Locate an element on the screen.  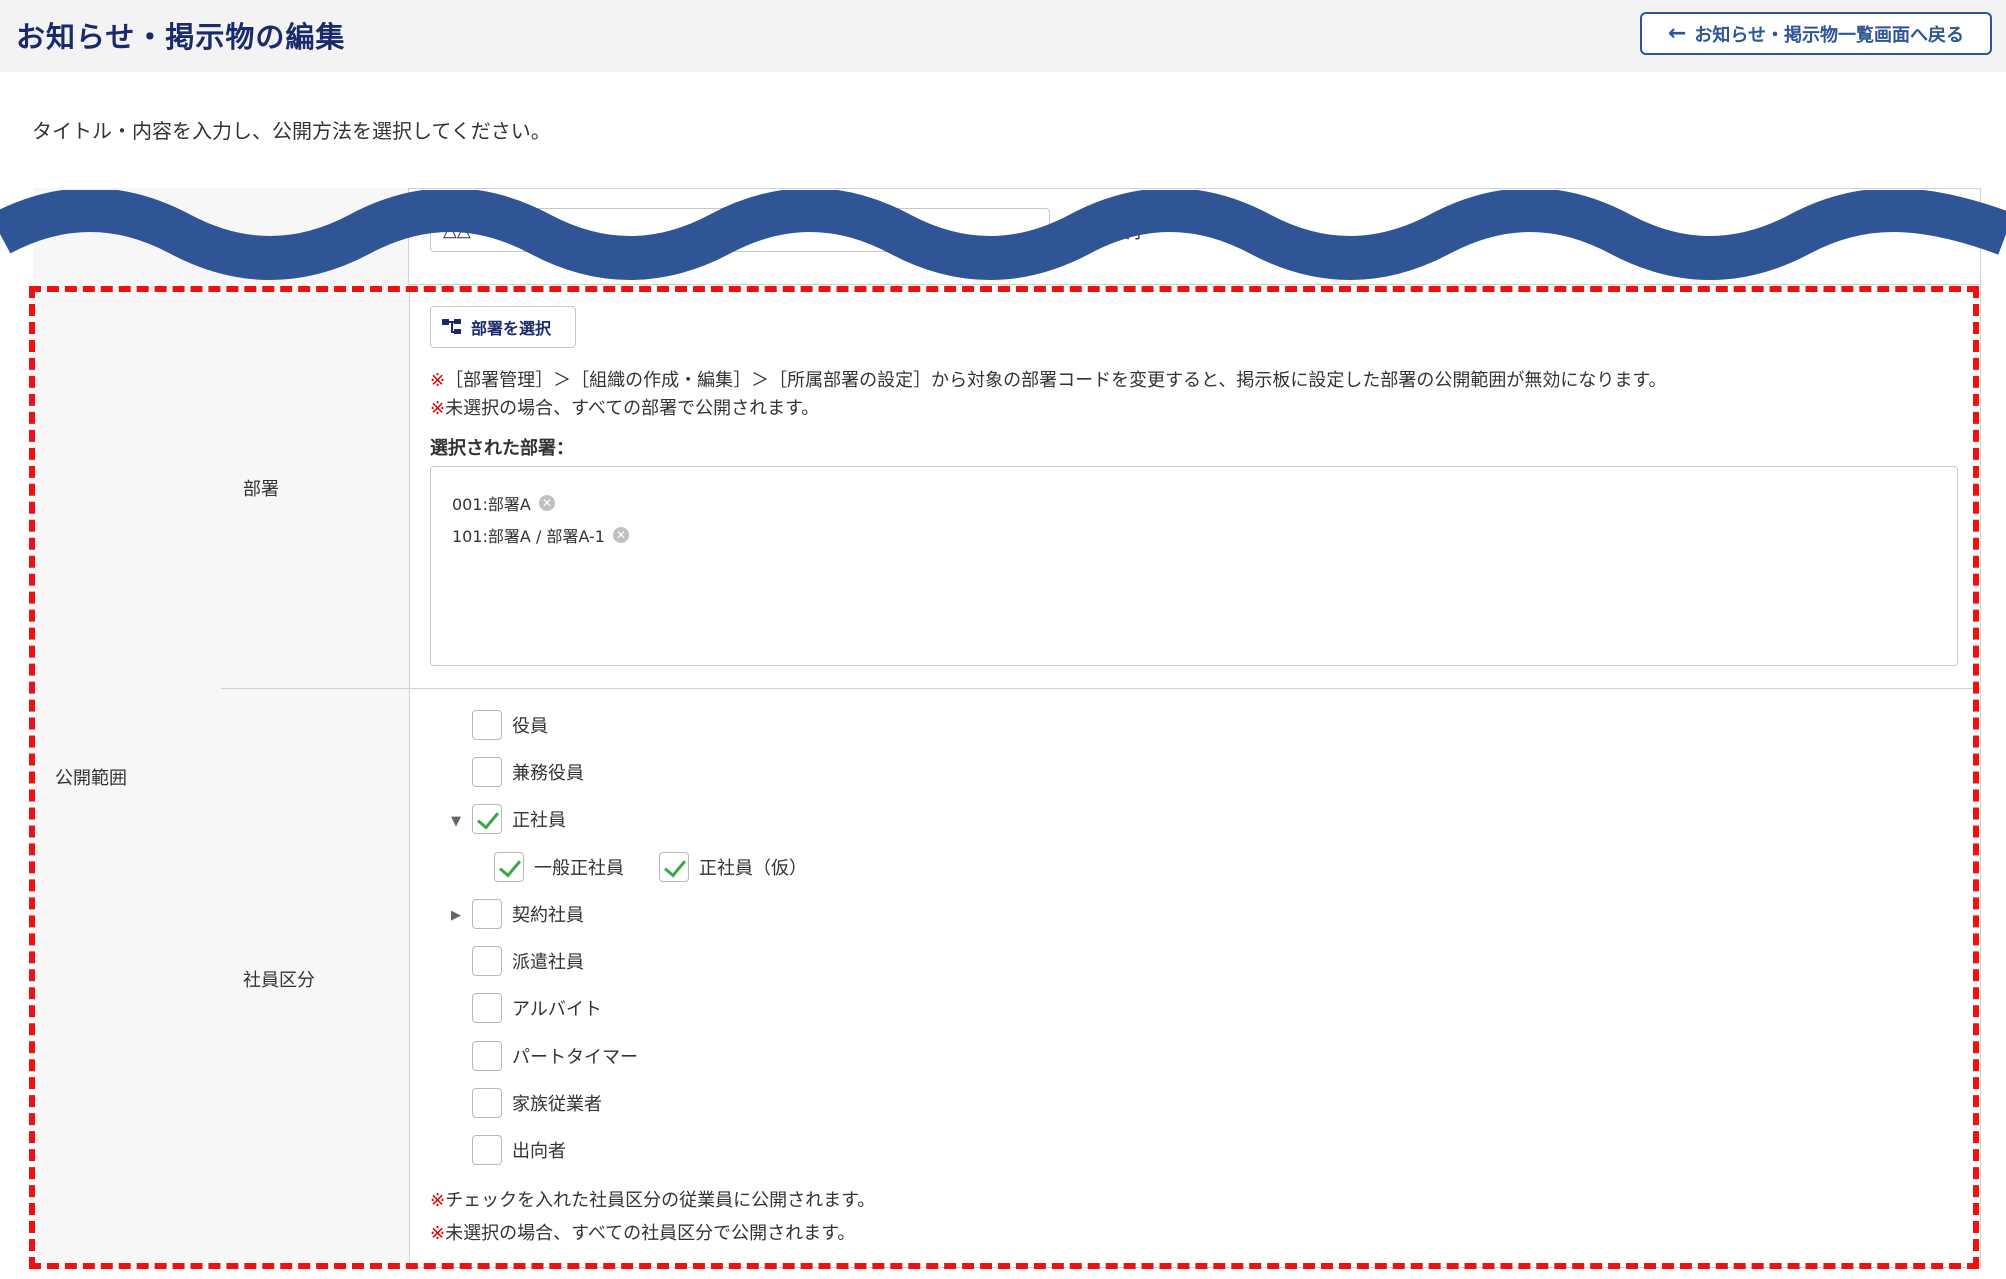
page-title: お知らせ・掲示物の編集 is located at coordinates (181, 37).